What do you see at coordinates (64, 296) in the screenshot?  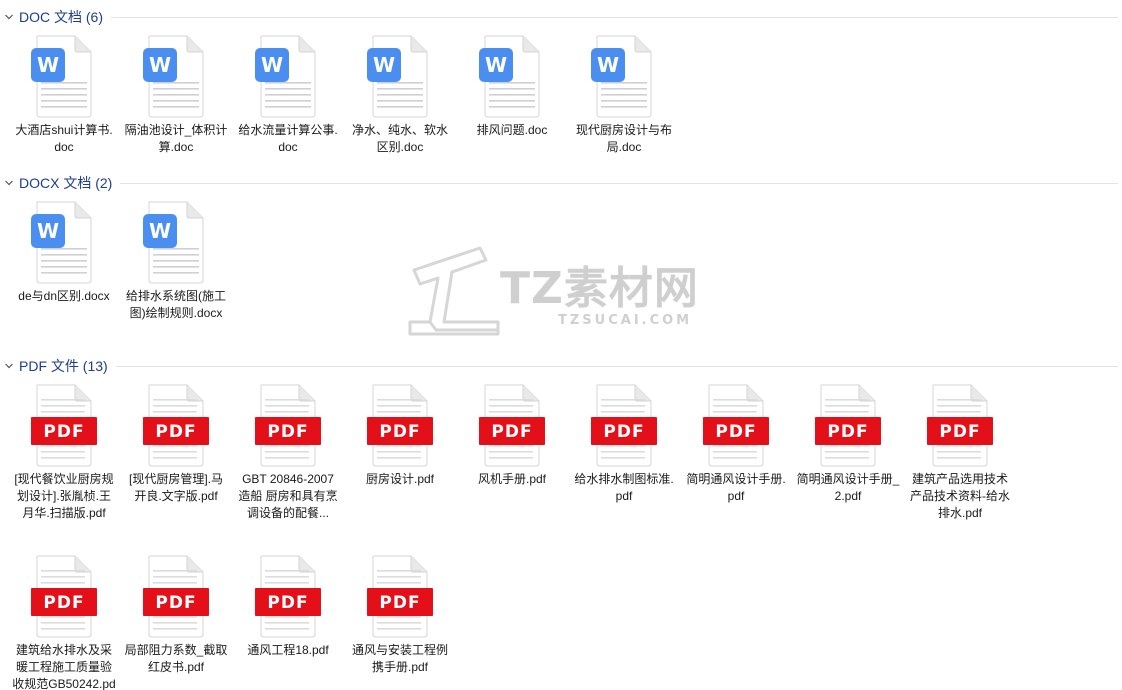 I see `file-name: de与dn区别.docx` at bounding box center [64, 296].